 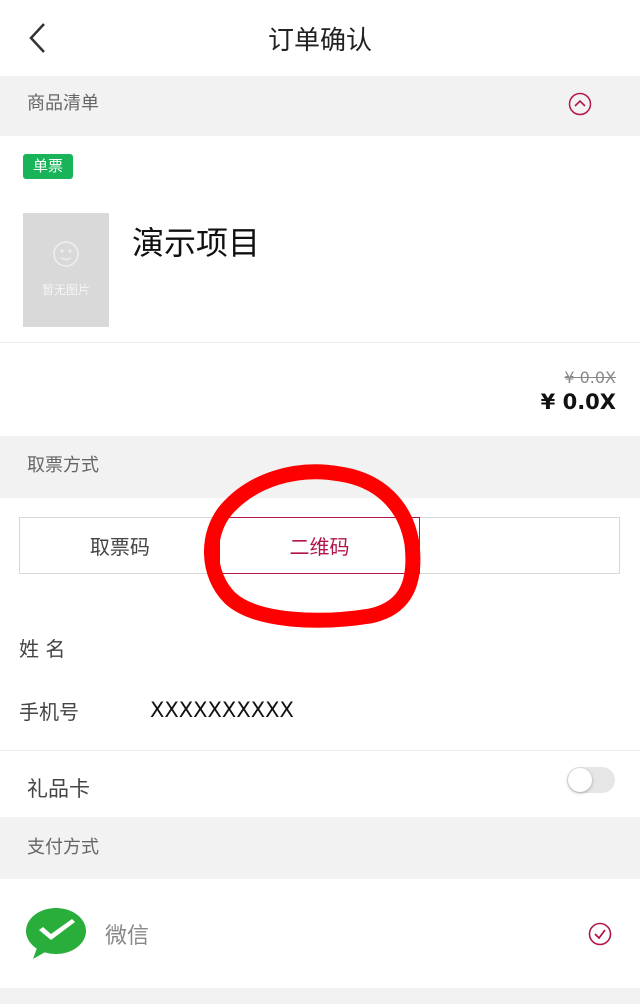 I want to click on thumbnail-placeholder-text: 暂无图片, so click(x=65, y=290).